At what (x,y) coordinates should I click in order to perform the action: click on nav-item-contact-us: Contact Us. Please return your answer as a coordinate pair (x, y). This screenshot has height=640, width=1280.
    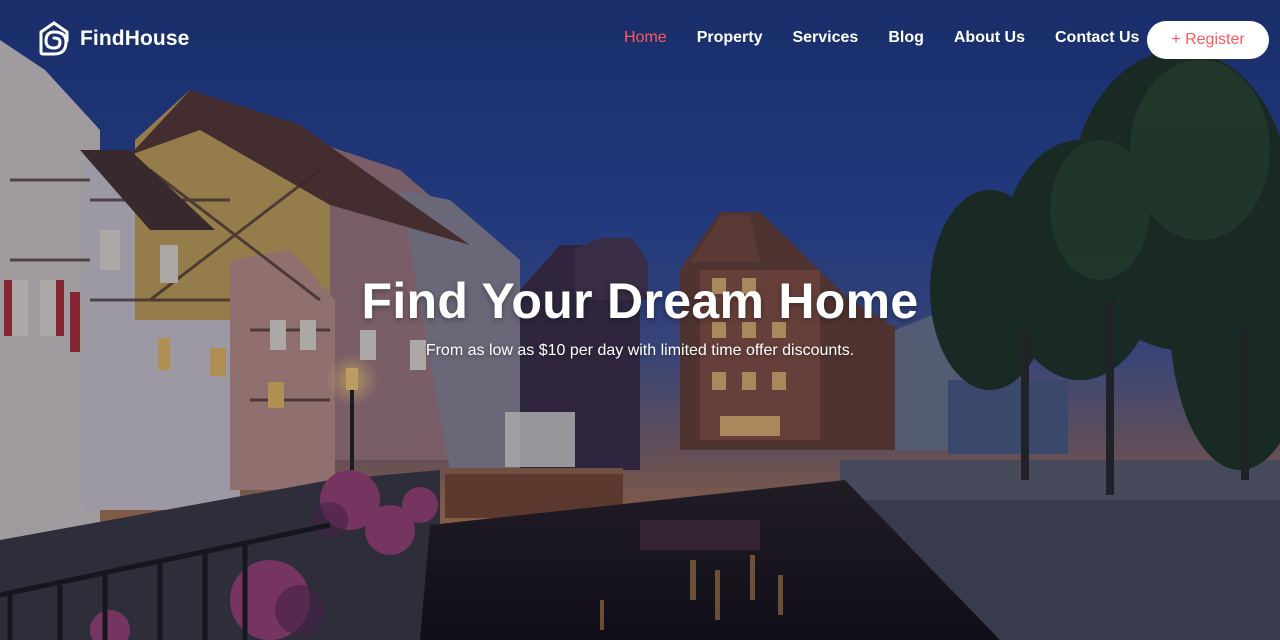
    Looking at the image, I should click on (1097, 38).